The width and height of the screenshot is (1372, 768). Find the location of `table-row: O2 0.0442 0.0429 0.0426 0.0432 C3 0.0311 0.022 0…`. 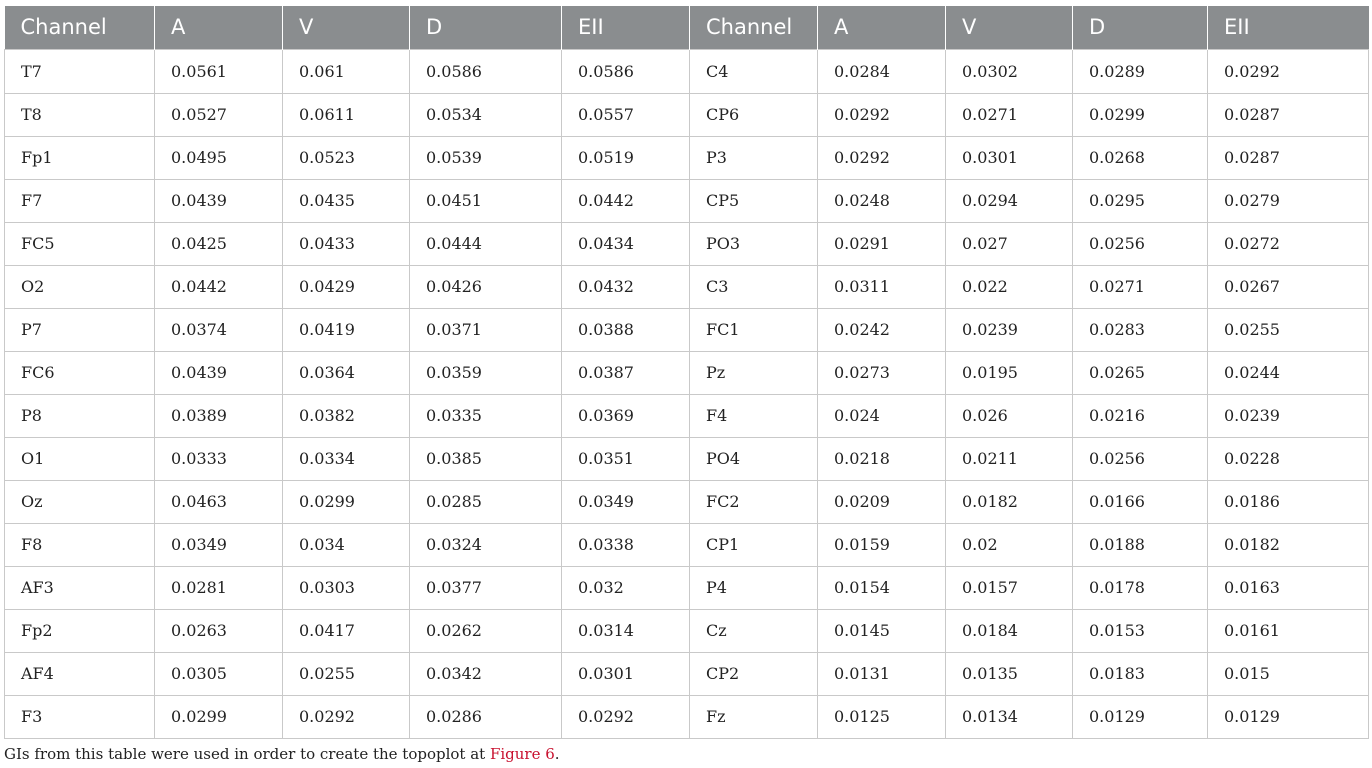

table-row: O2 0.0442 0.0429 0.0426 0.0432 C3 0.0311 0.022 0… is located at coordinates (686, 286).